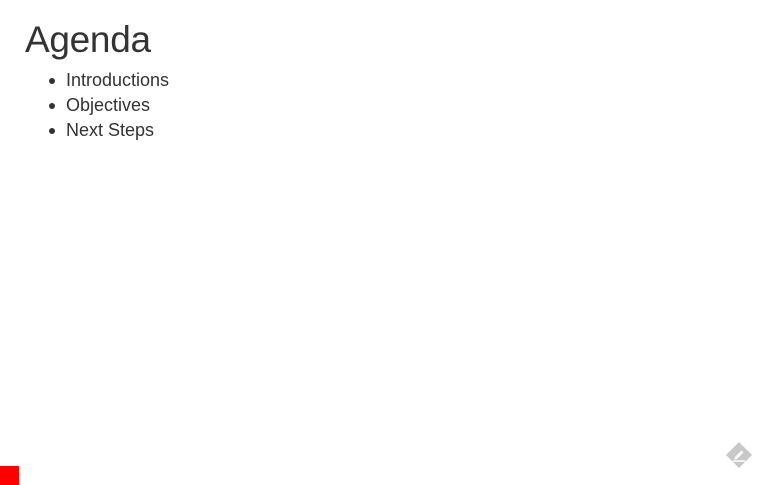  What do you see at coordinates (9, 475) in the screenshot?
I see `progress-indicator` at bounding box center [9, 475].